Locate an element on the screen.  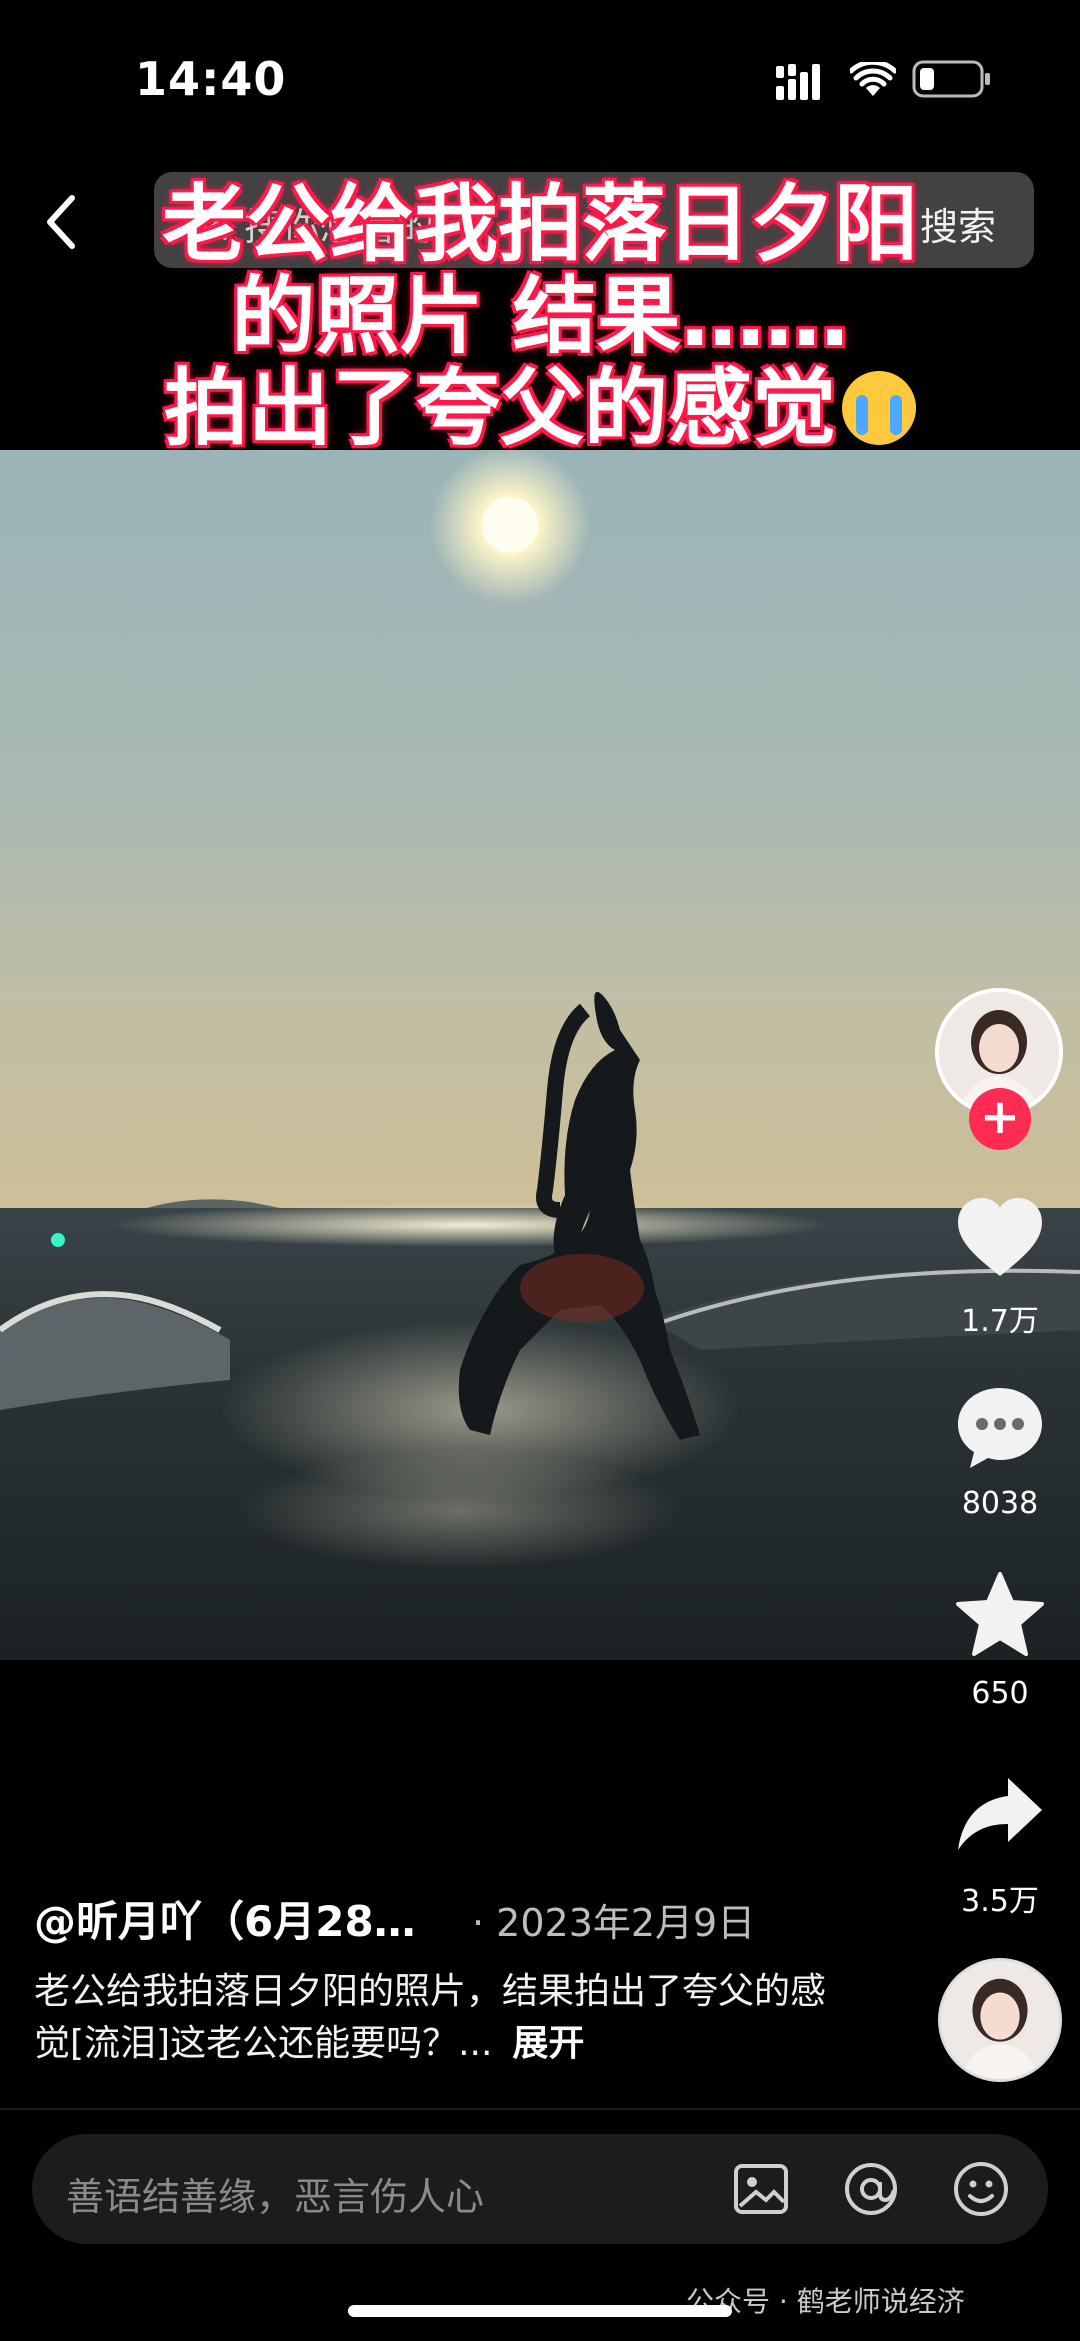
like-count: 1.7万 is located at coordinates (1000, 1321).